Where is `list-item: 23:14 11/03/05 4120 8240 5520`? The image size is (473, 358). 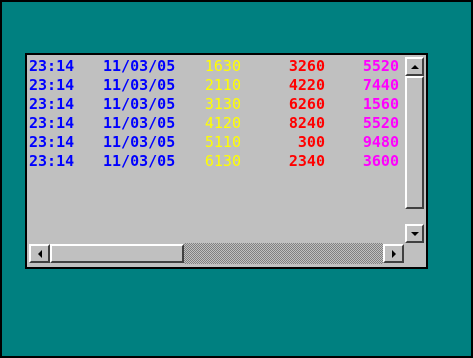
list-item: 23:14 11/03/05 4120 8240 5520 is located at coordinates (217, 123).